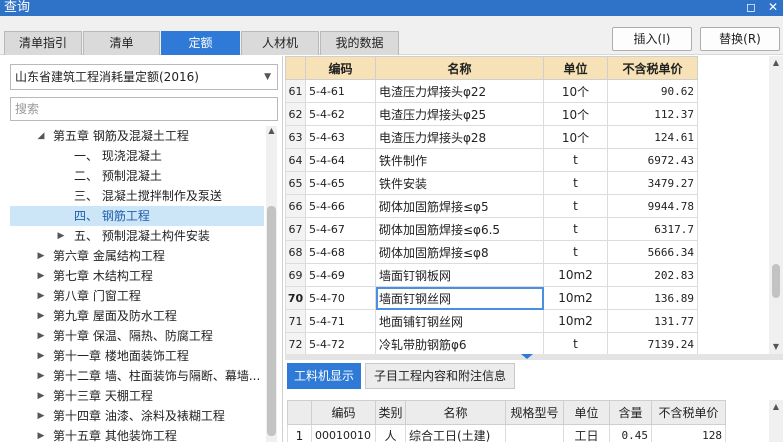 Image resolution: width=783 pixels, height=442 pixels. Describe the element at coordinates (491, 137) in the screenshot. I see `table-row: 63 5-4-63 电渣压力焊接头φ28 10个 124.61` at that location.